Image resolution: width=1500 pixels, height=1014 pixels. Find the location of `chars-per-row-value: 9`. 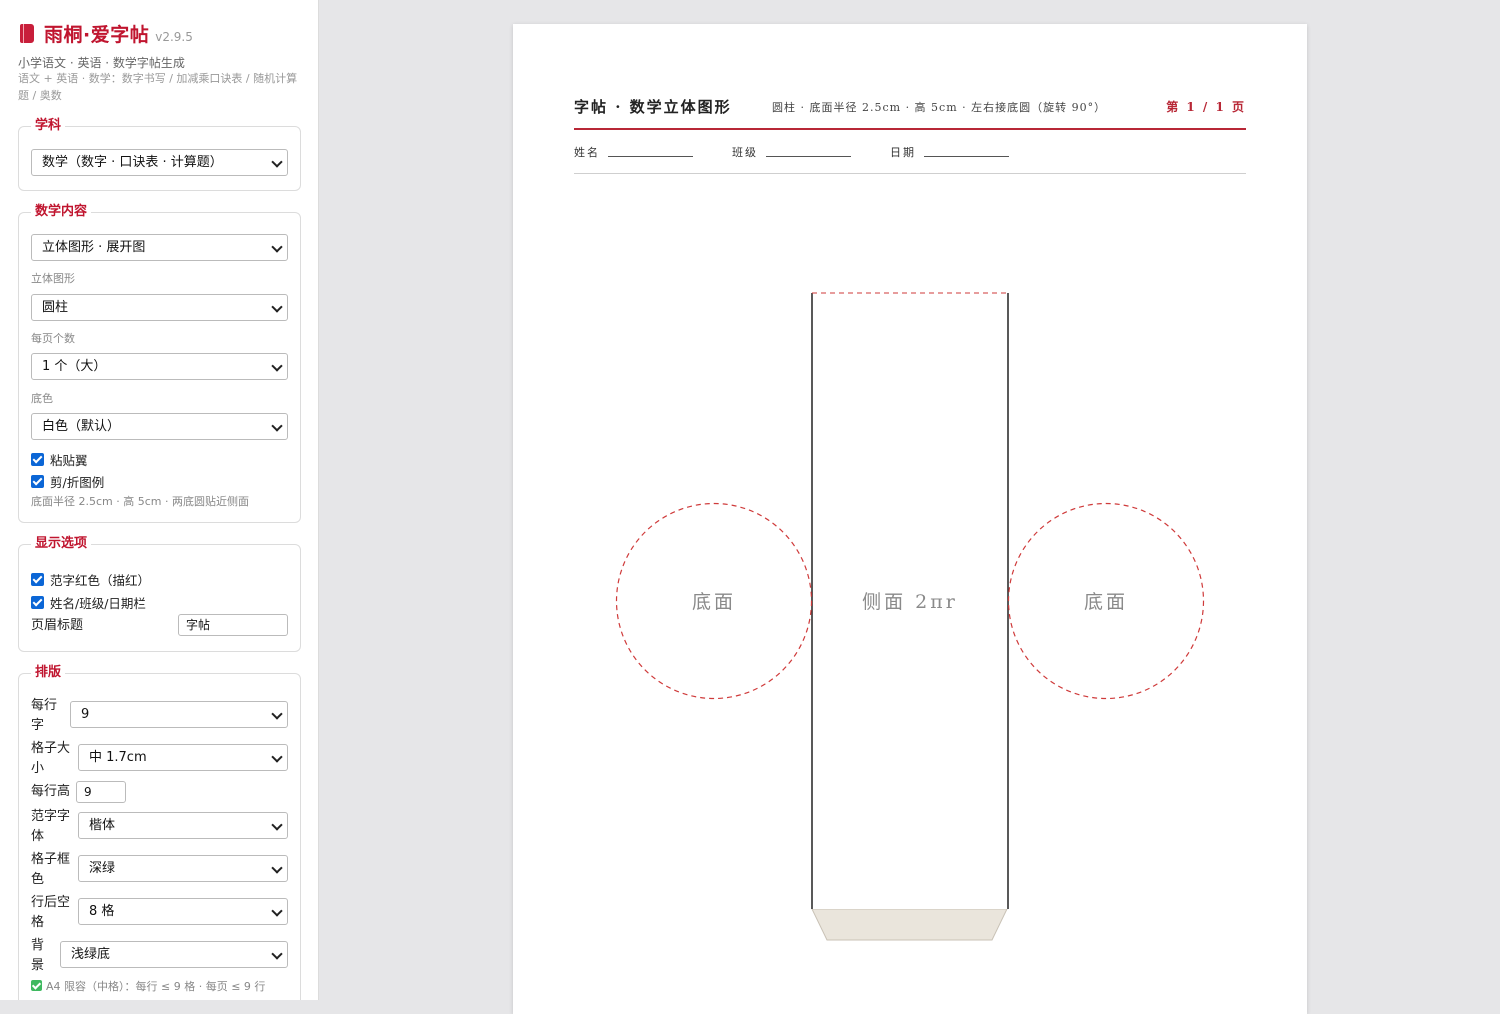

chars-per-row-value: 9 is located at coordinates (85, 714).